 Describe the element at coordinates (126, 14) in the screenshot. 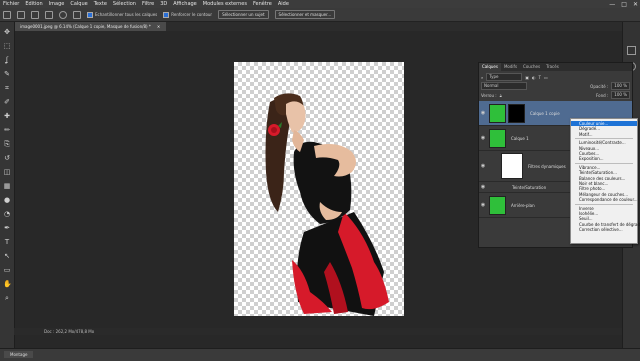

I see `sample-all-layers-label: Echantillonner tous les calques` at that location.